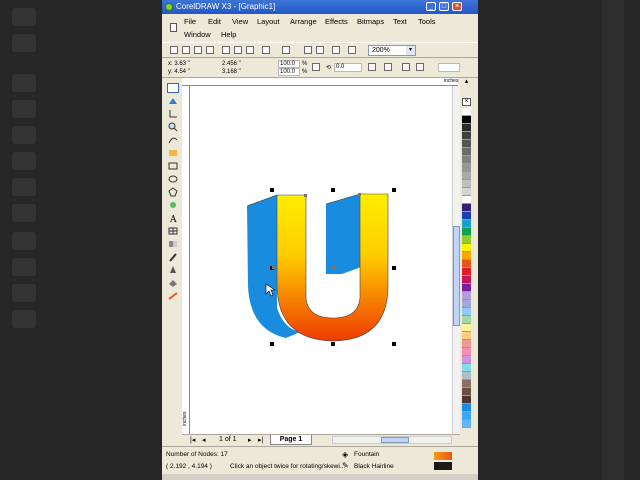 The image size is (640, 480). I want to click on outline-color-chip, so click(443, 466).